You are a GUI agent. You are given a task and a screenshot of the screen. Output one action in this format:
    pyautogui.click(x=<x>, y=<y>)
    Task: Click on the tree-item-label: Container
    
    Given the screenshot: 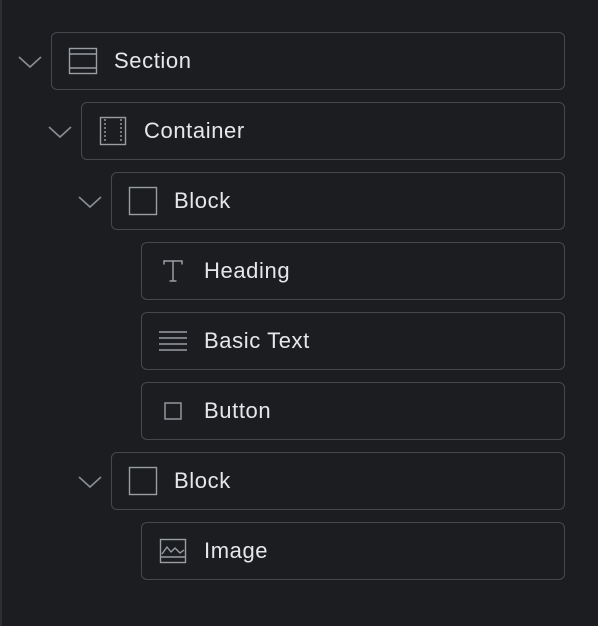 What is the action you would take?
    pyautogui.click(x=194, y=130)
    